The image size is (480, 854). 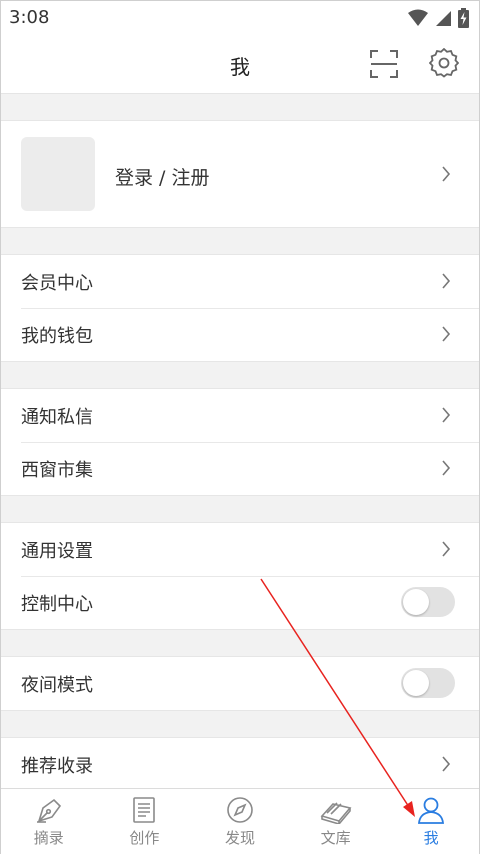 What do you see at coordinates (418, 17) in the screenshot?
I see `wifi-icon` at bounding box center [418, 17].